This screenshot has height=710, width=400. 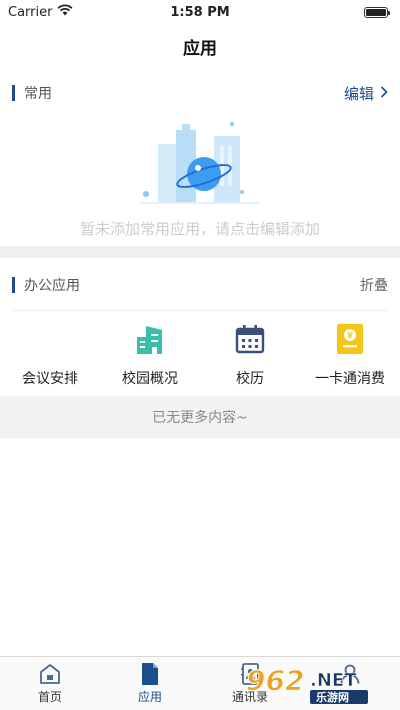 I want to click on no-more-content: 已无更多内容~, so click(x=200, y=417).